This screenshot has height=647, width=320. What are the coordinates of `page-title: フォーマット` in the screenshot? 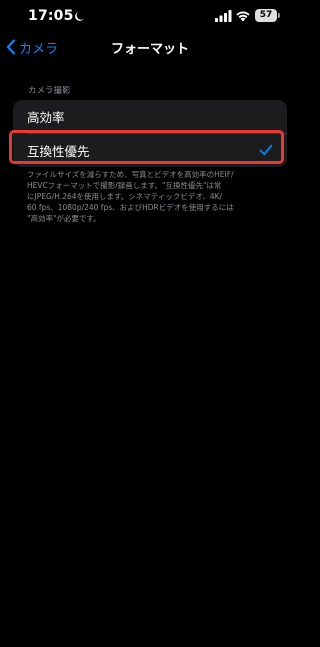 It's located at (149, 49).